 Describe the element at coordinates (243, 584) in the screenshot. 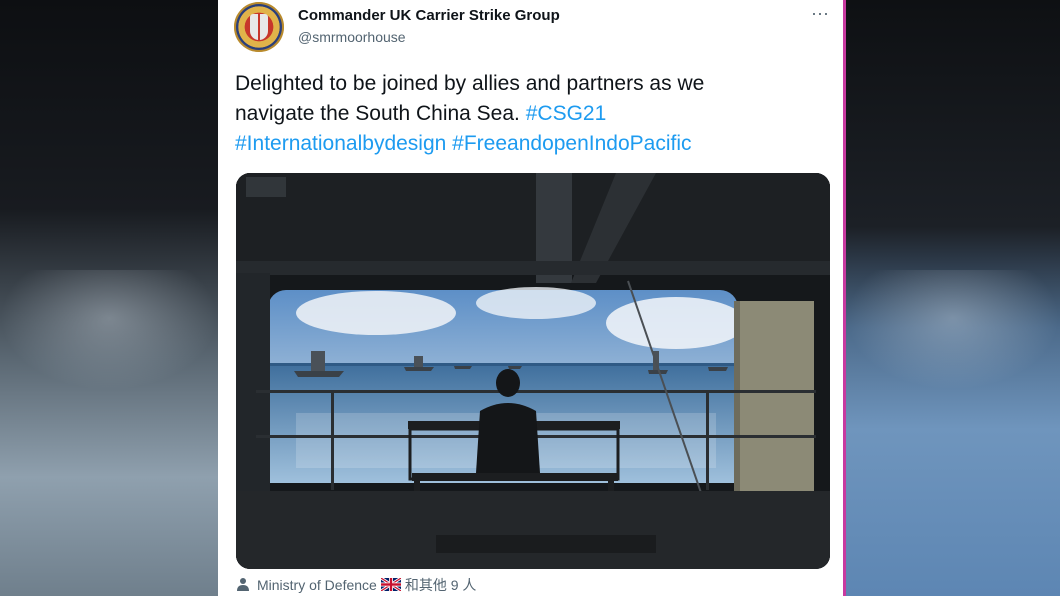

I see `person-icon` at that location.